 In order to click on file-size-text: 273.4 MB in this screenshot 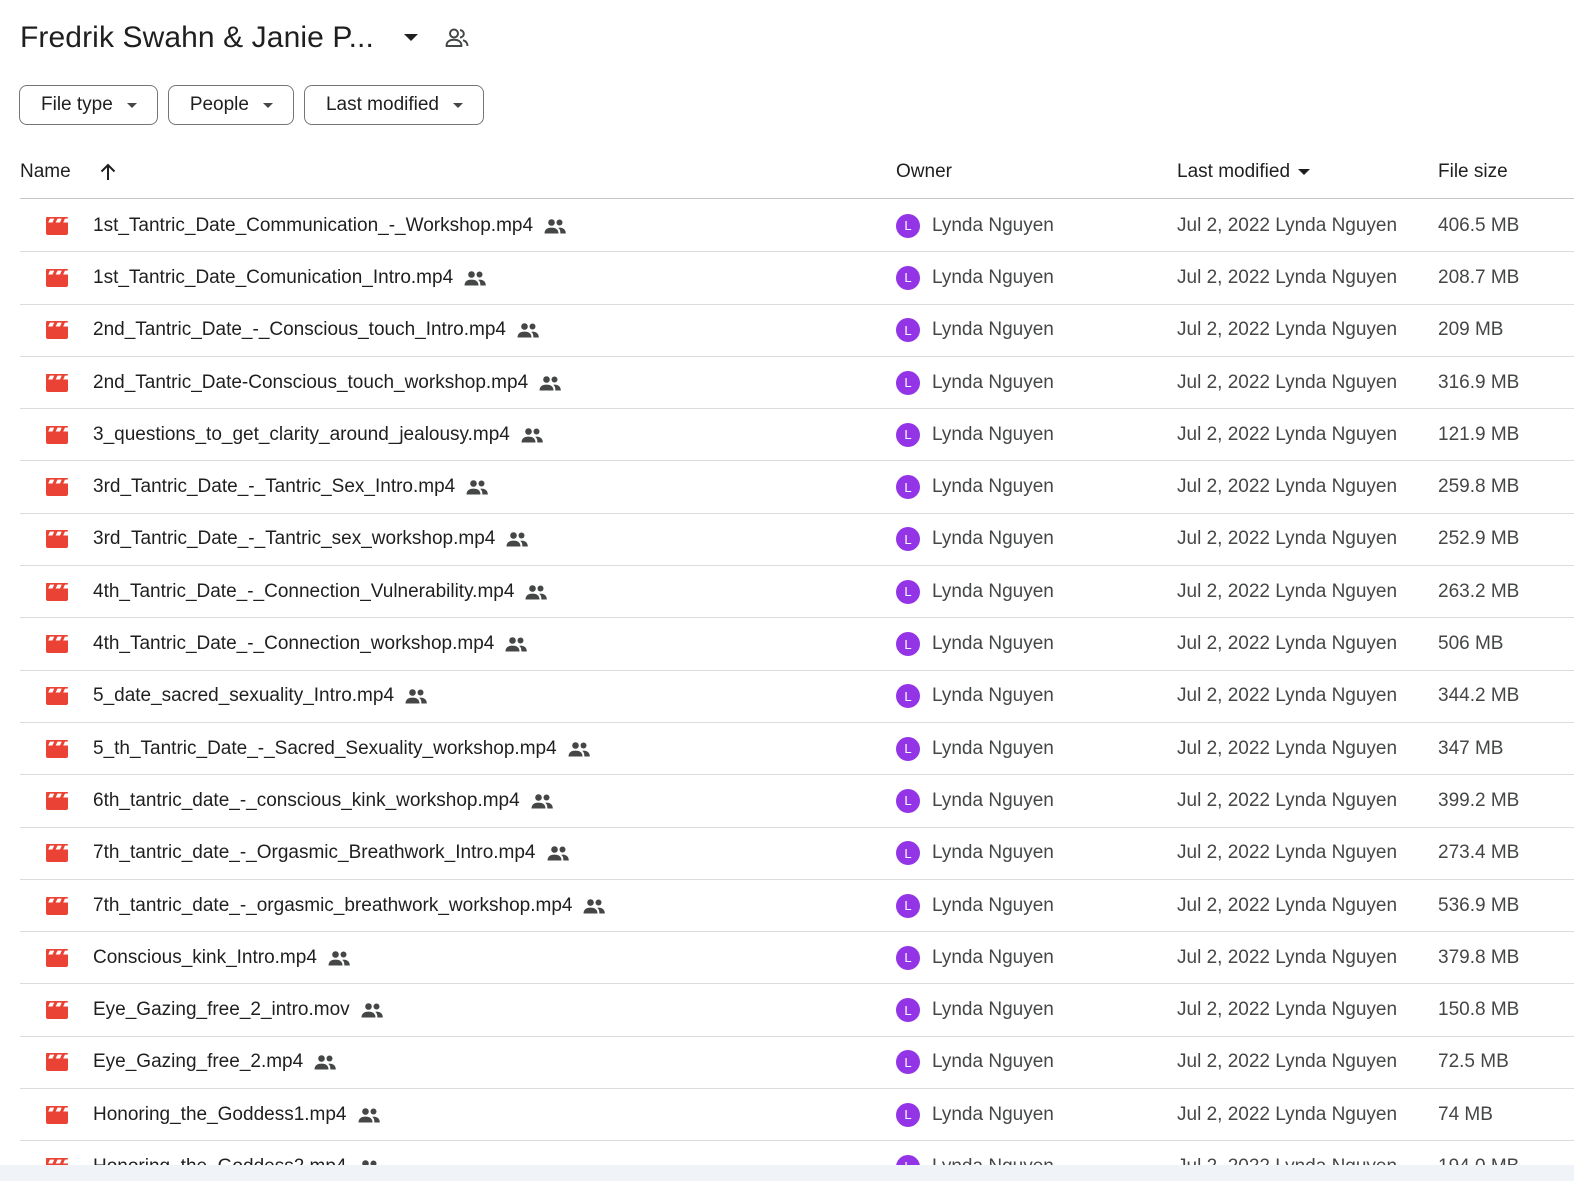, I will do `click(1479, 853)`.